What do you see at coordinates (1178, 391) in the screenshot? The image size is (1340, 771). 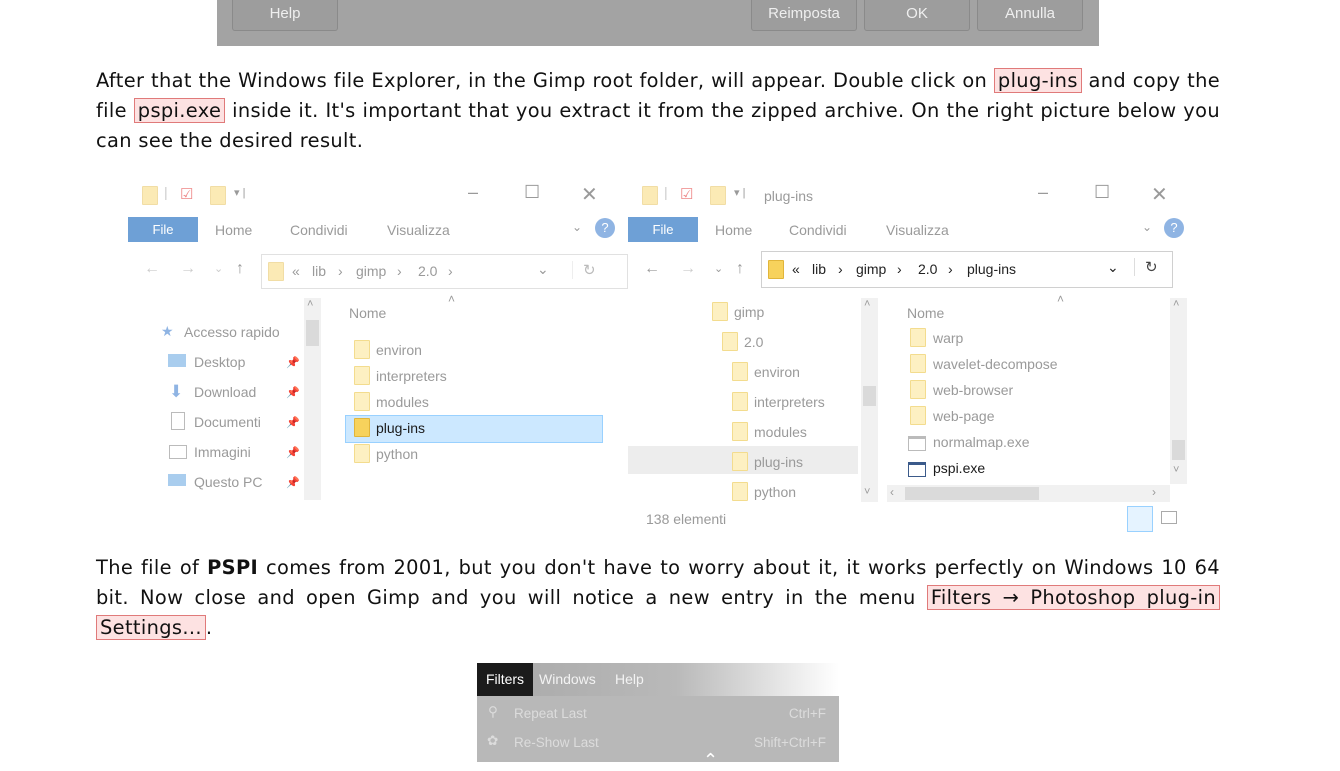 I see `files-vertical-scrollbar` at bounding box center [1178, 391].